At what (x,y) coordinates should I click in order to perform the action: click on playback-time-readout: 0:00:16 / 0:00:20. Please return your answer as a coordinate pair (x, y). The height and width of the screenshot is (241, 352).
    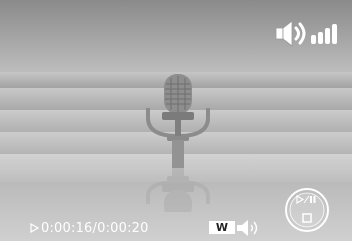
    Looking at the image, I should click on (89, 228).